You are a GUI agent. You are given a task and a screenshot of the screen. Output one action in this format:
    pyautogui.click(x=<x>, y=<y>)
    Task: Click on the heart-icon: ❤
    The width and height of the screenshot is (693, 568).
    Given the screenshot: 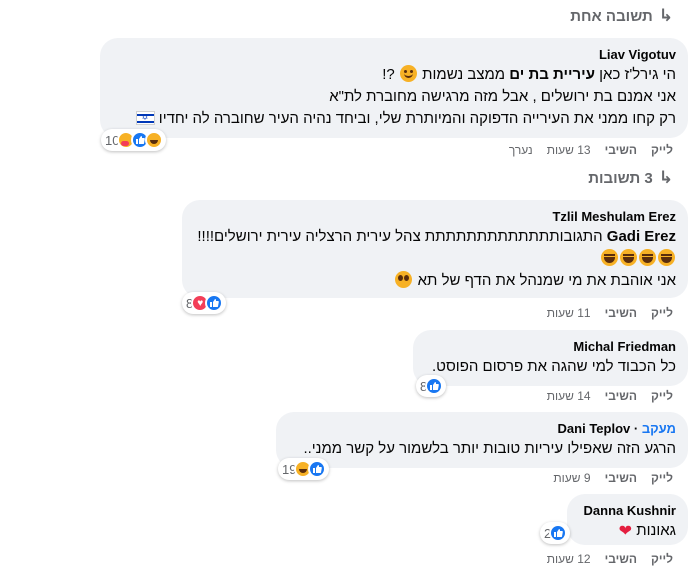 What is the action you would take?
    pyautogui.click(x=625, y=531)
    